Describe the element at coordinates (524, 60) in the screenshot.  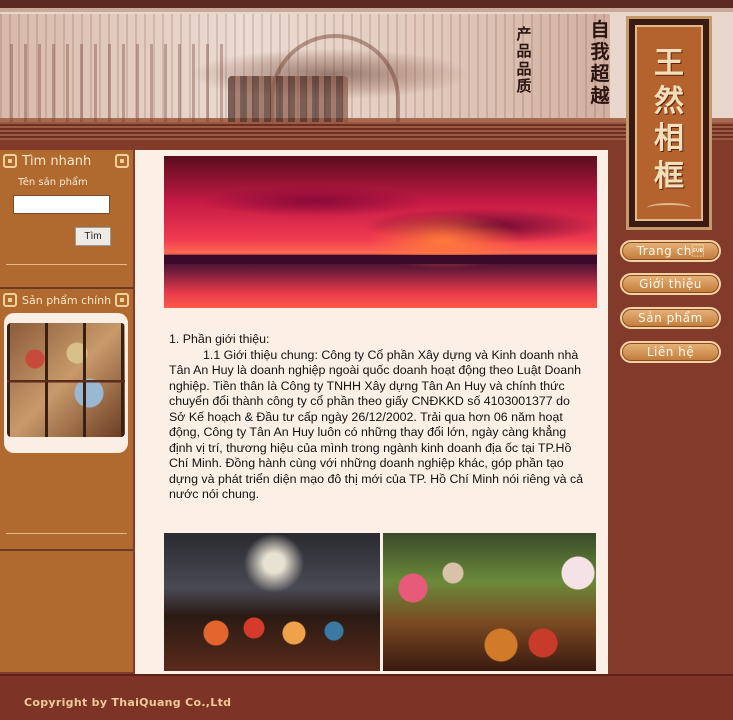
I see `slogan-left: 产品品质` at that location.